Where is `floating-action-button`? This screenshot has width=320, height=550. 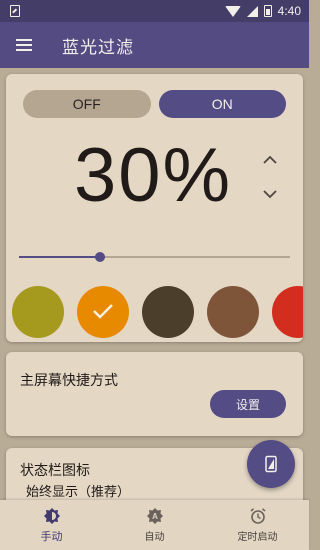 floating-action-button is located at coordinates (271, 464).